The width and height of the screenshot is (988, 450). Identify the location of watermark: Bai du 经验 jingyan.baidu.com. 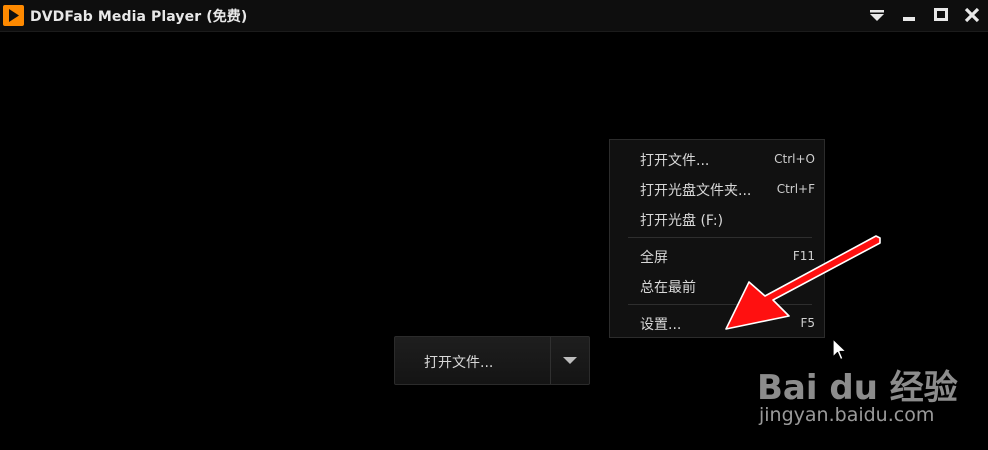
(872, 400).